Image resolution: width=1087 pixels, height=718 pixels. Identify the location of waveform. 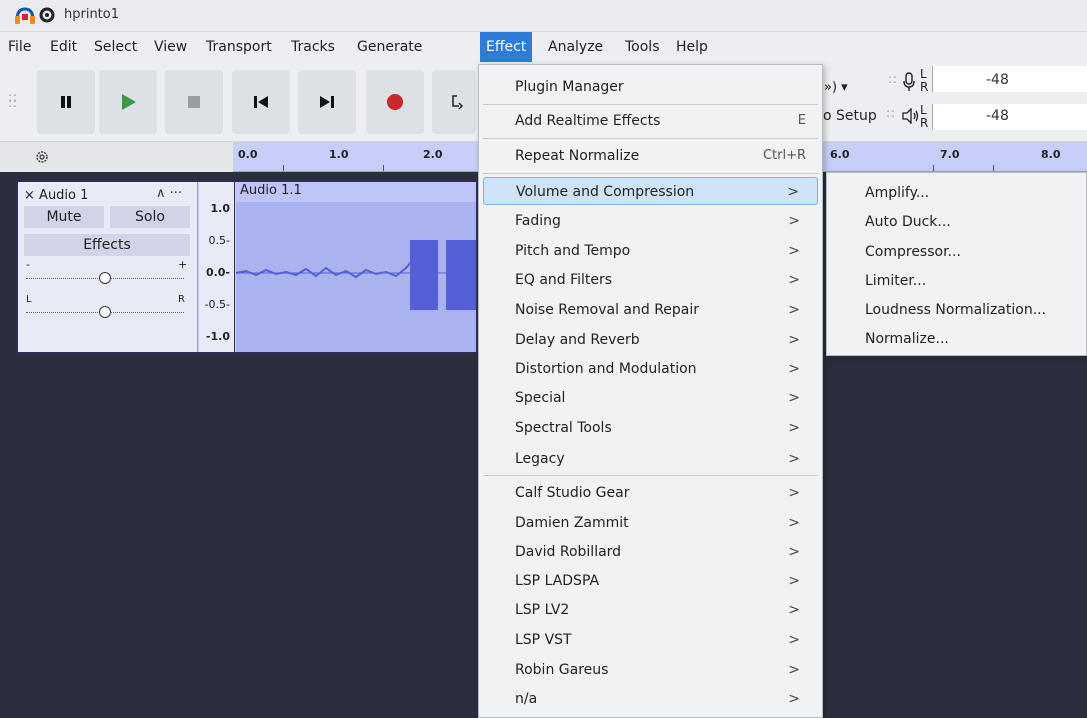
(355, 275).